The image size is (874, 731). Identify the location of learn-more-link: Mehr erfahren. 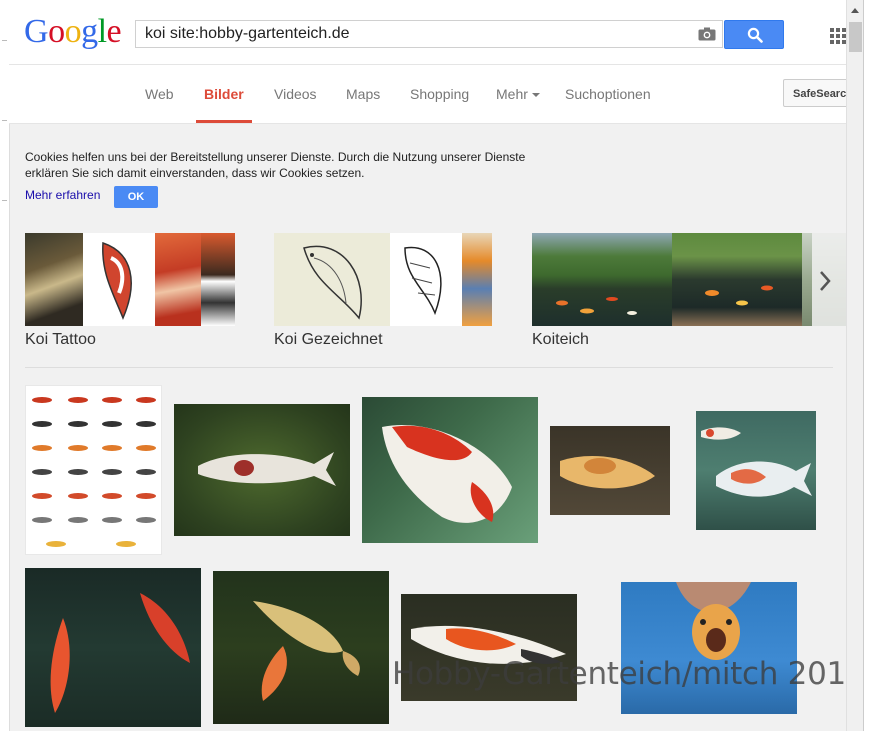
(62, 195).